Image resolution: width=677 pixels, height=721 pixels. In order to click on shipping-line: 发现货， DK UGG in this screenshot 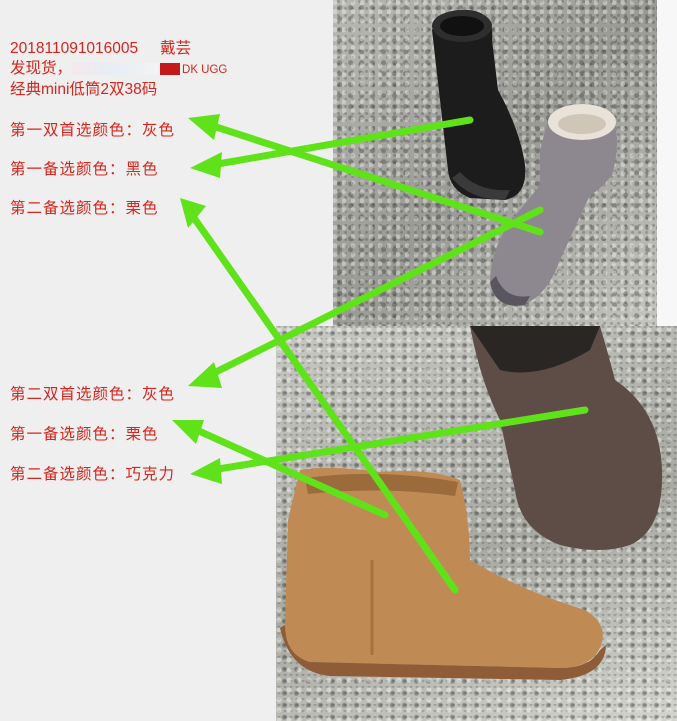, I will do `click(118, 67)`.